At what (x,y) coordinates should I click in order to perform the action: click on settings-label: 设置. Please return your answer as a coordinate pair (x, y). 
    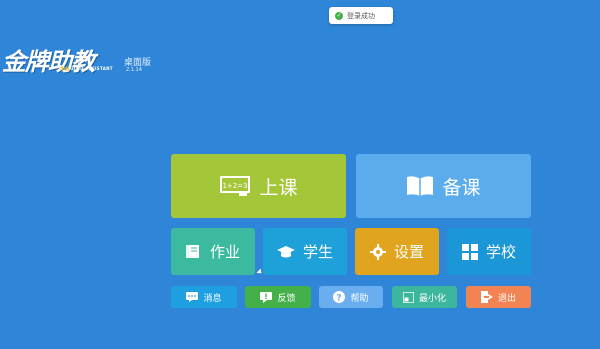
    Looking at the image, I should click on (408, 252).